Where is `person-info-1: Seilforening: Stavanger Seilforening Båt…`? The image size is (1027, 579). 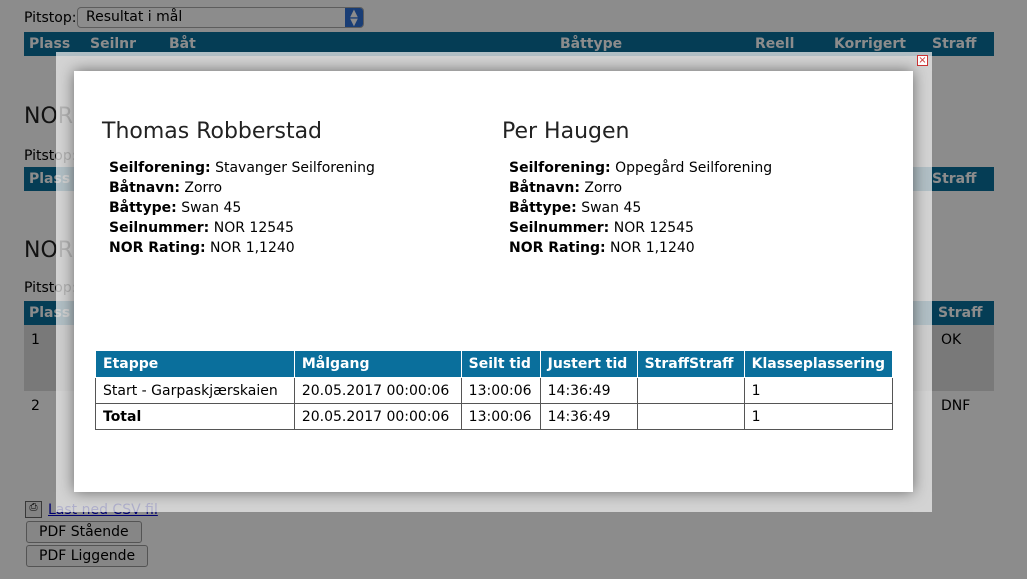 person-info-1: Seilforening: Stavanger Seilforening Båt… is located at coordinates (238, 208).